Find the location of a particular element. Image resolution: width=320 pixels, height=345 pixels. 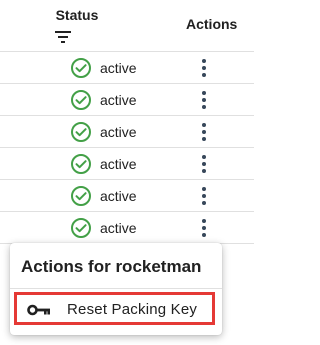

menu-divider is located at coordinates (116, 288).